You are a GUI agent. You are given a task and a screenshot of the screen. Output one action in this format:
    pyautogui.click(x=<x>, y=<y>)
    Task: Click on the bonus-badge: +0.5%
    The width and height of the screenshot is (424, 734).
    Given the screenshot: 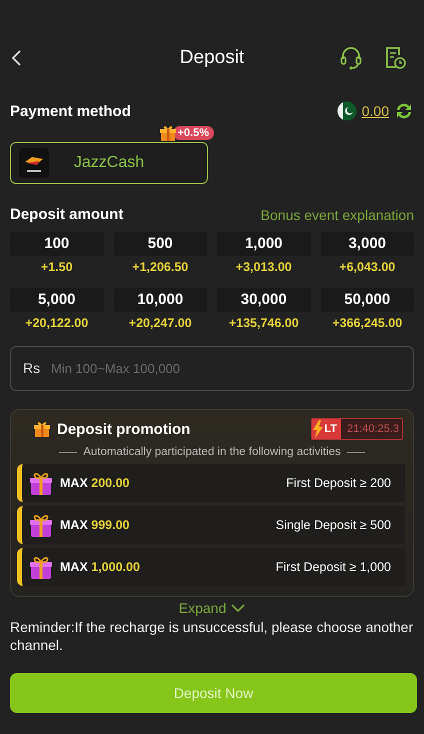 What is the action you would take?
    pyautogui.click(x=193, y=133)
    